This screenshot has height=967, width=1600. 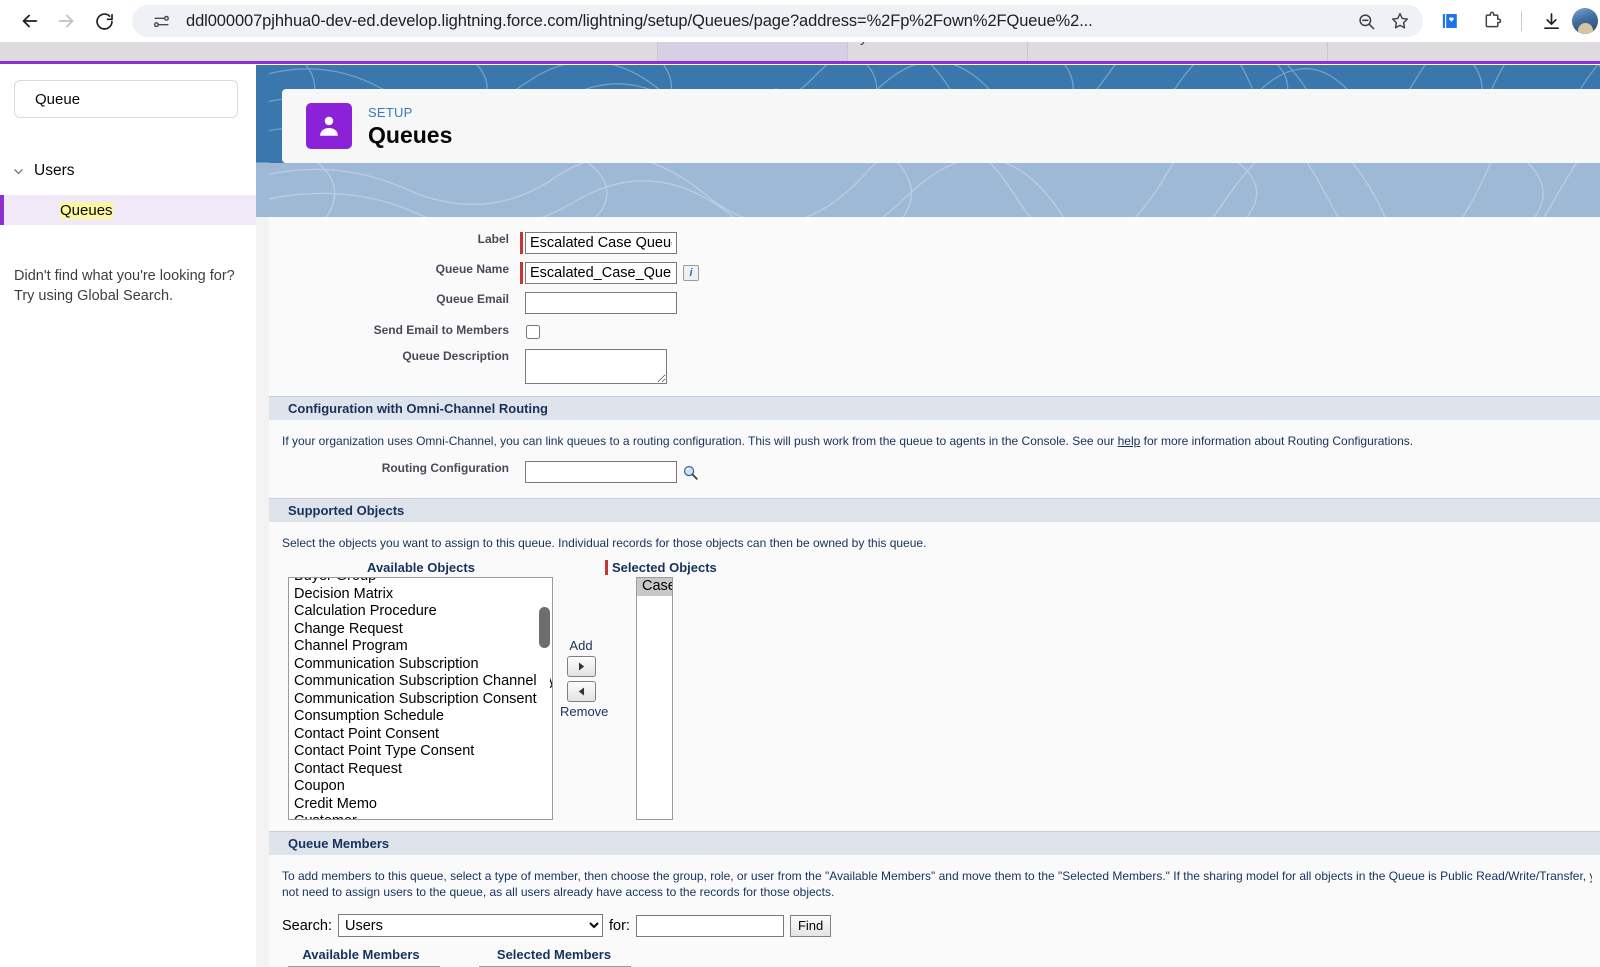 What do you see at coordinates (128, 171) in the screenshot?
I see `sidebar-group-users: Users` at bounding box center [128, 171].